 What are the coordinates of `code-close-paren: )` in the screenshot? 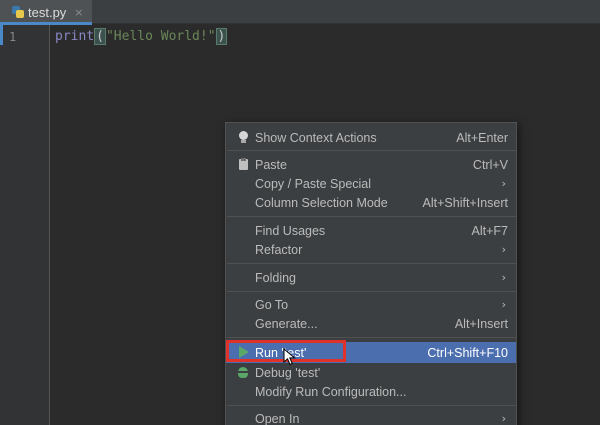 It's located at (221, 36).